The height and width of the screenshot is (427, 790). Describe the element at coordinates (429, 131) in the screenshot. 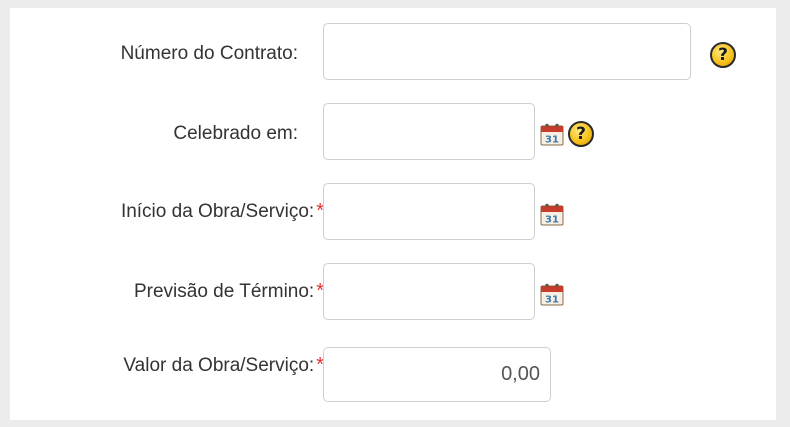

I see `celebrado-em-input` at that location.